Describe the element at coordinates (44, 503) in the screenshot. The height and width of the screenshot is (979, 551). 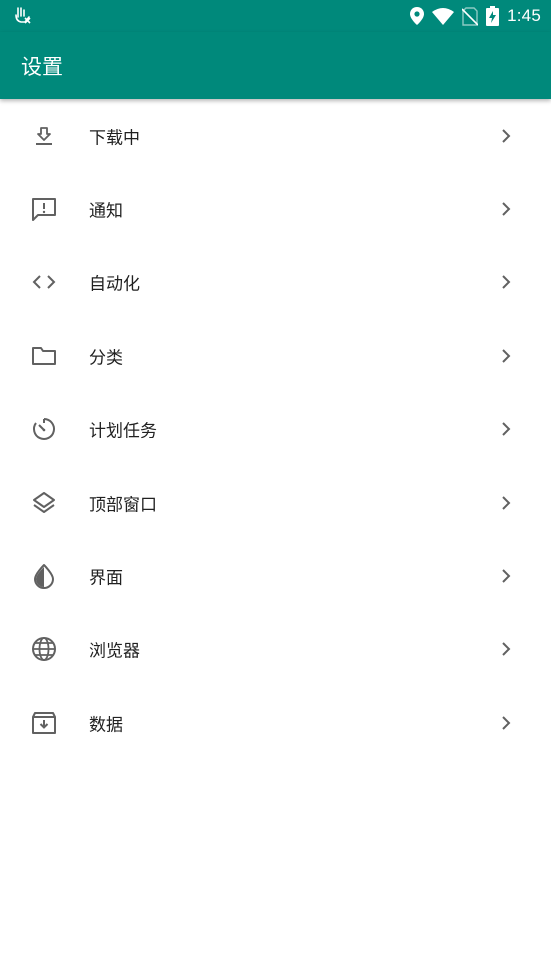
I see `layers-icon` at that location.